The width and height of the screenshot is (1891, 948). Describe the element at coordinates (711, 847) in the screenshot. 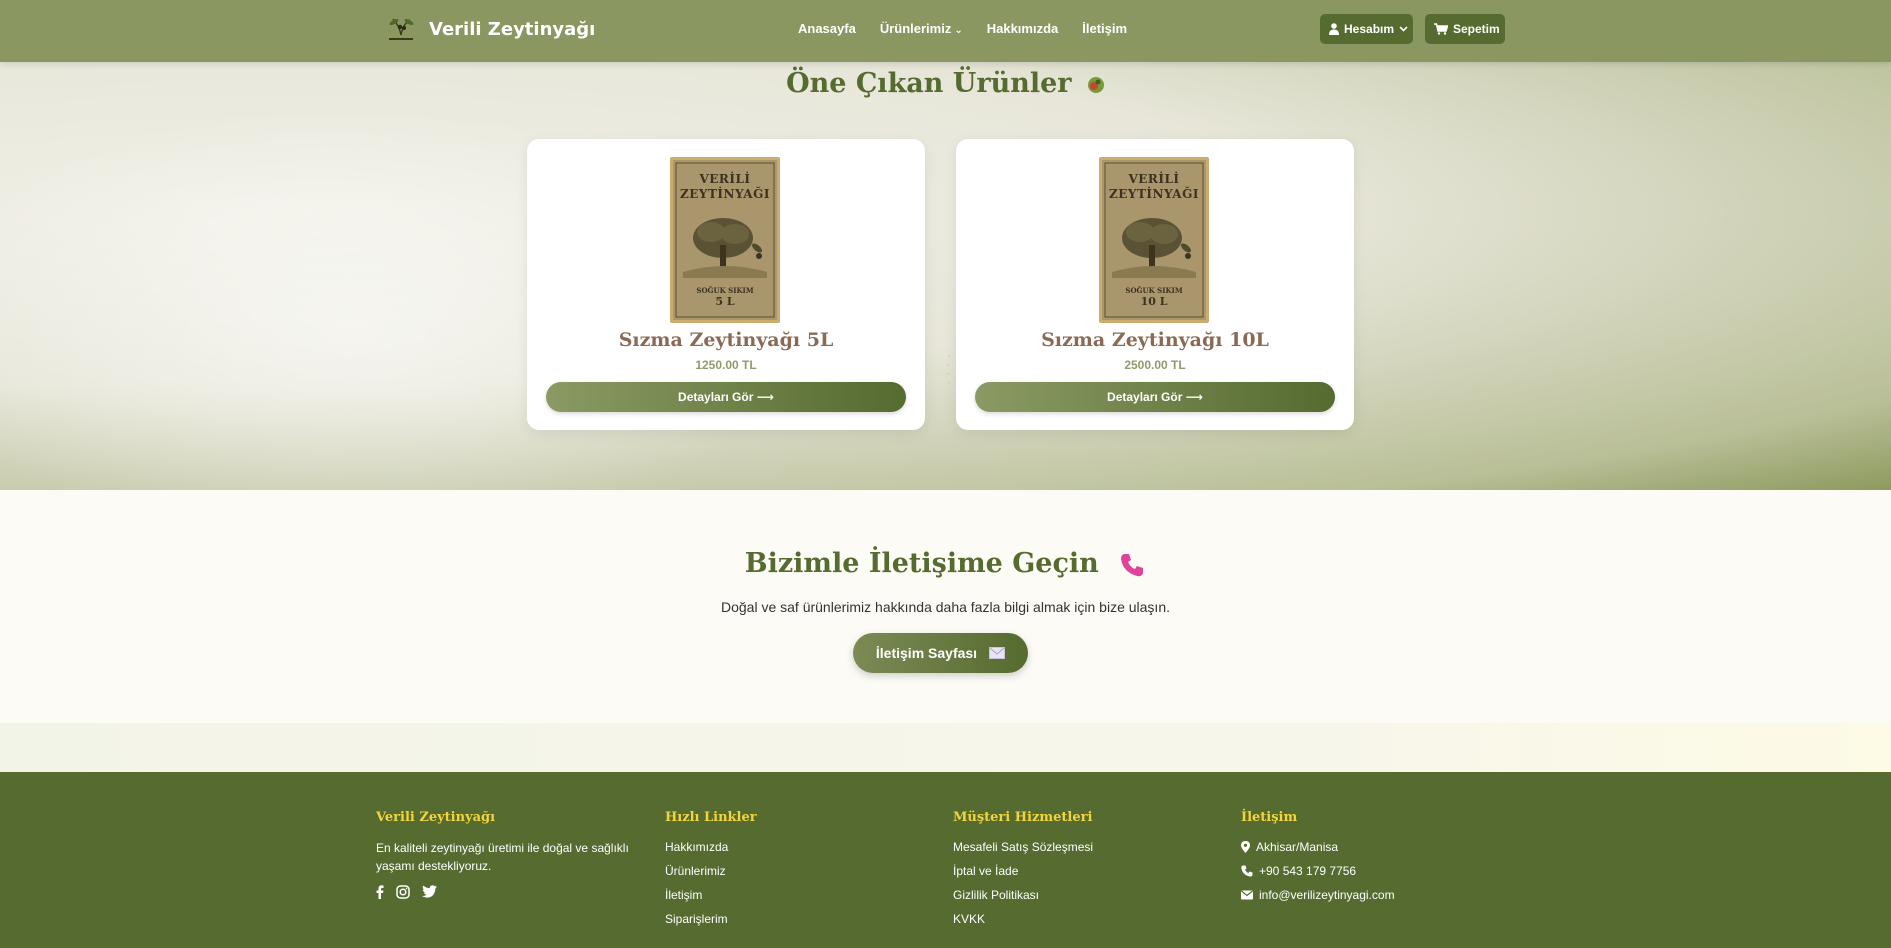

I see `footer-link-about: Hakkımızda` at that location.